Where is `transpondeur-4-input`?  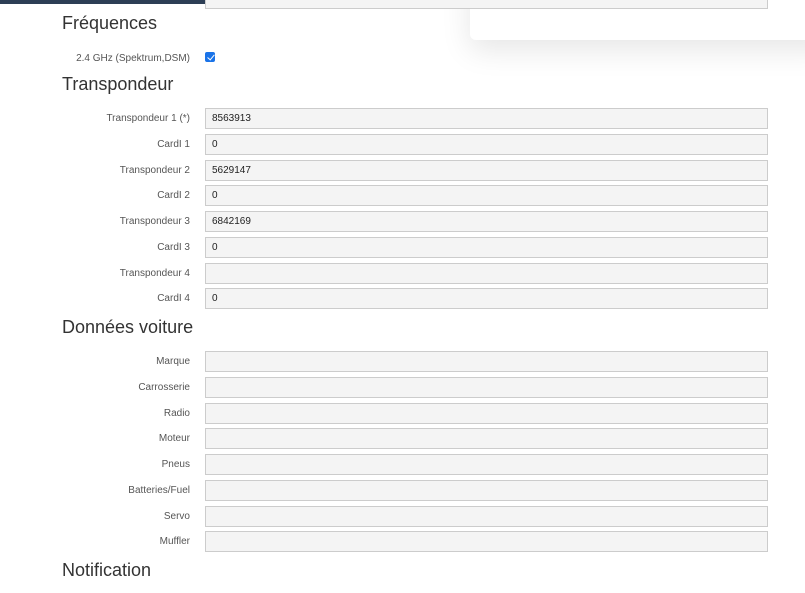
transpondeur-4-input is located at coordinates (486, 273).